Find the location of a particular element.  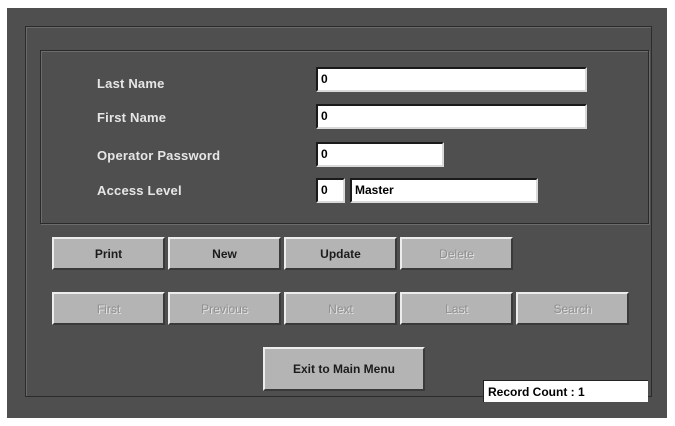

operator-password-label: Operator Password is located at coordinates (159, 155).